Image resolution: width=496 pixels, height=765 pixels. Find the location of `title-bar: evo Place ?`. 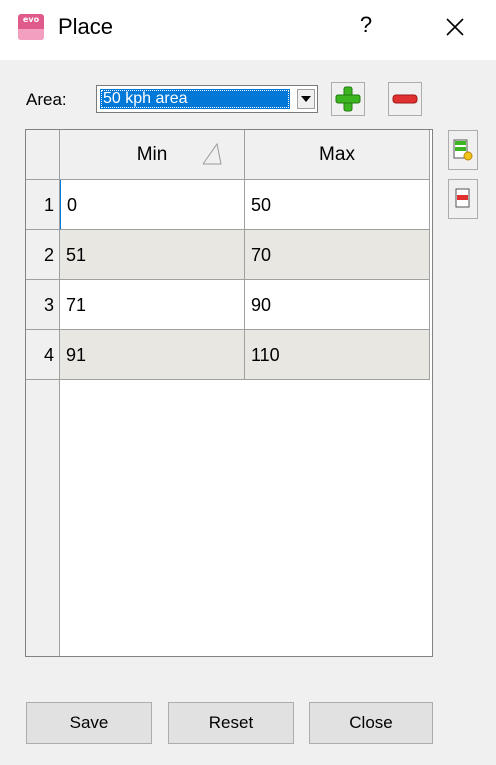

title-bar: evo Place ? is located at coordinates (248, 30).